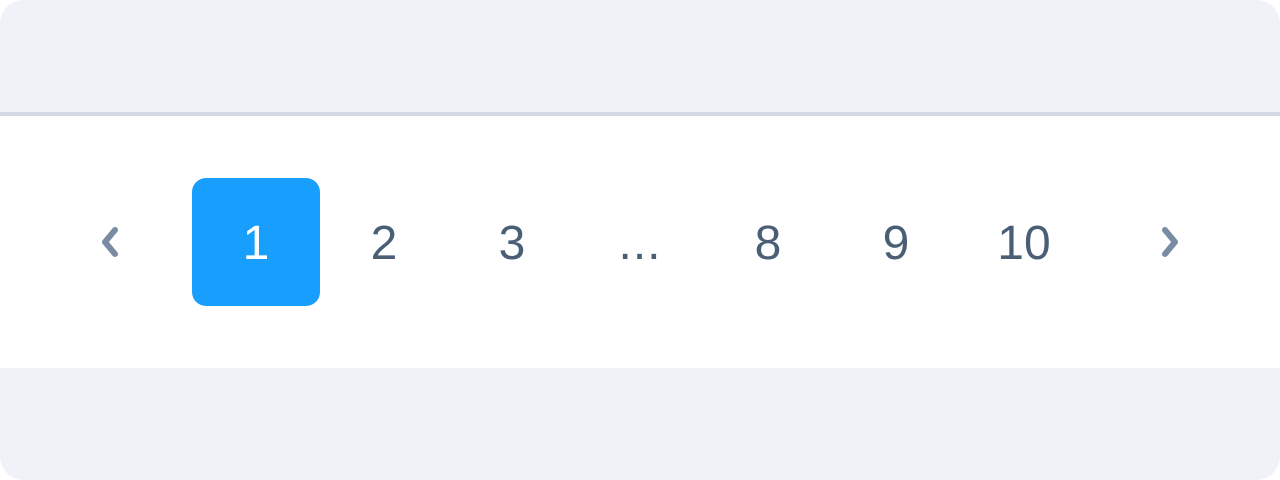  I want to click on next-page-button, so click(1170, 242).